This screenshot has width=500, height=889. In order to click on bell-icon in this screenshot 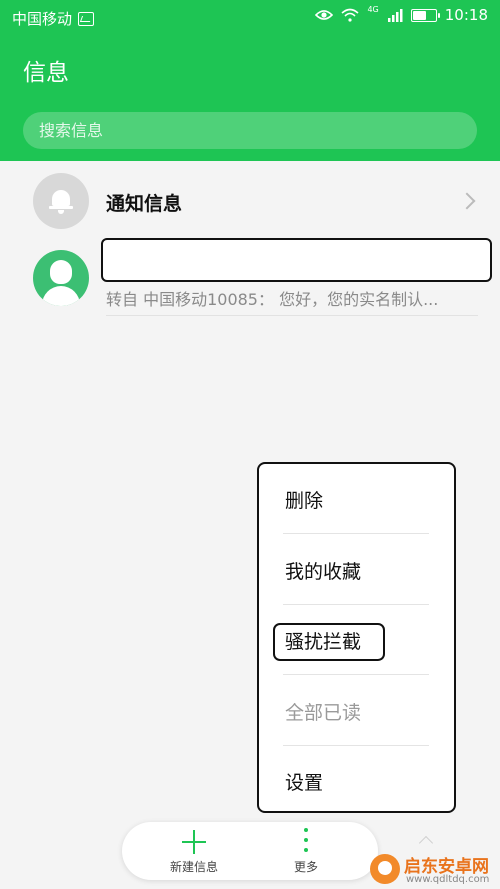, I will do `click(61, 201)`.